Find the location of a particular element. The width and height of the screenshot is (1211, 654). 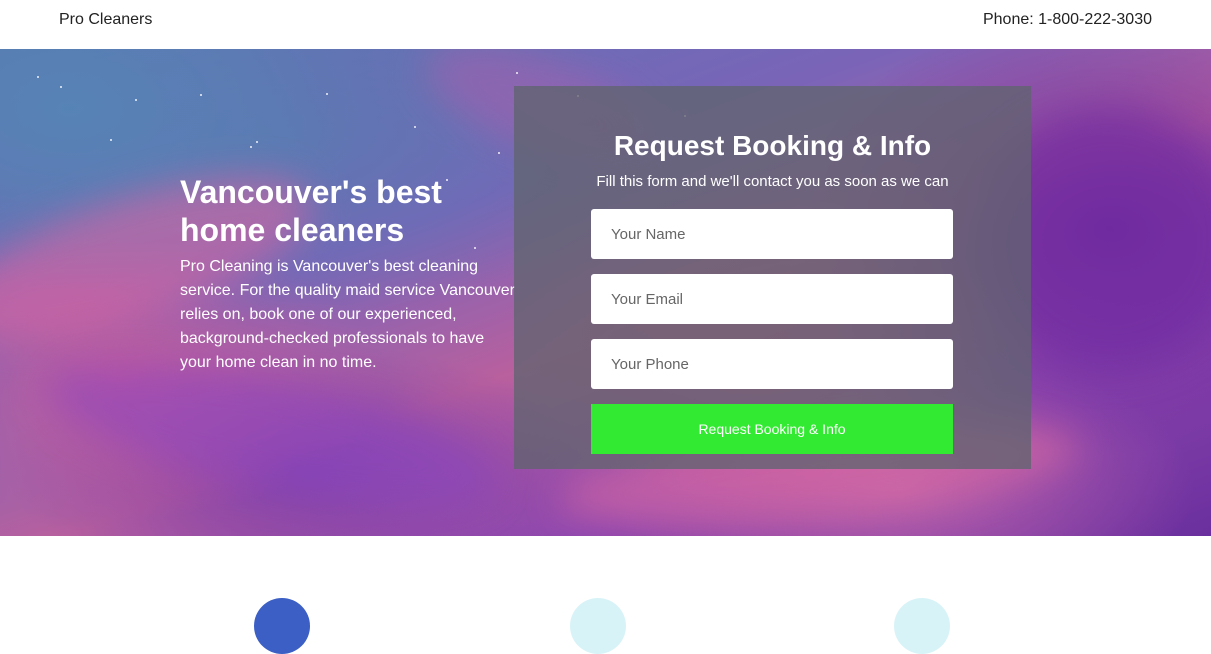

phone-input is located at coordinates (772, 364).